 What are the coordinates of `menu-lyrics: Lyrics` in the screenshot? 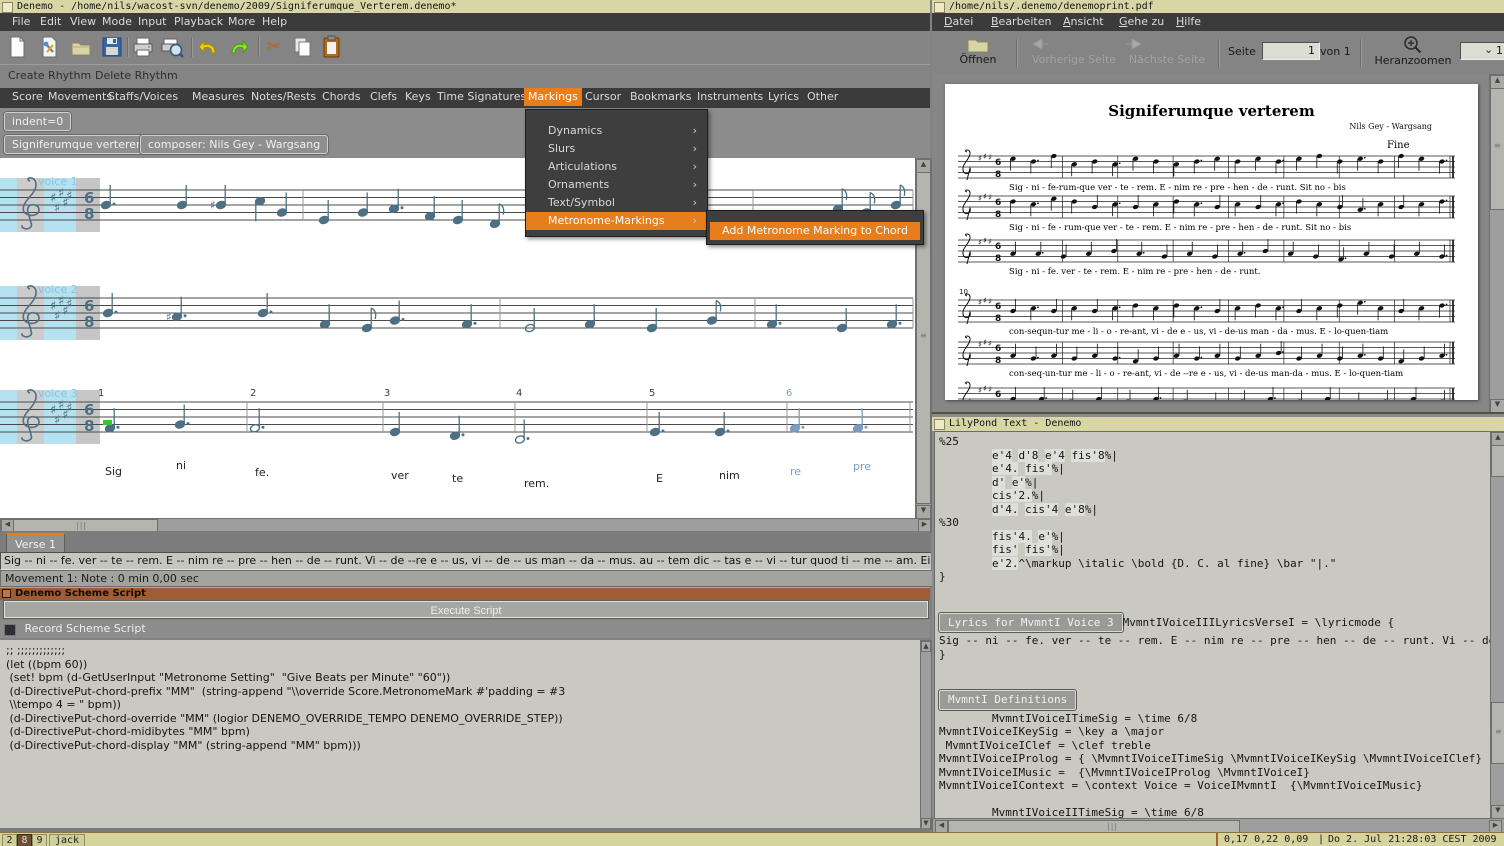 It's located at (783, 97).